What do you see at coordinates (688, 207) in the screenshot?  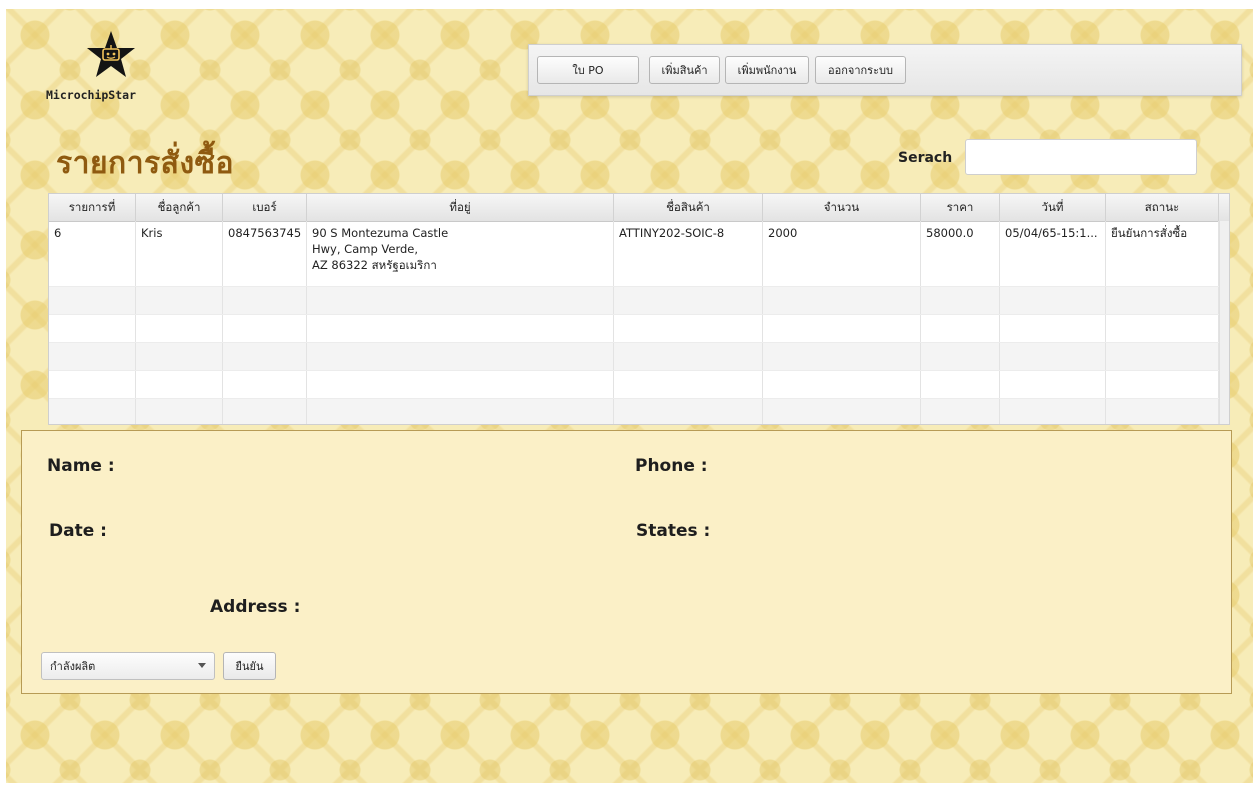 I see `column-header-product: ชื่อสินค้า` at bounding box center [688, 207].